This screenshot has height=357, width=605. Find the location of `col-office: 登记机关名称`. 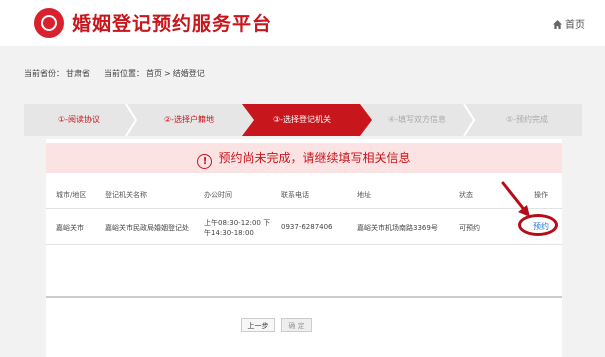

col-office: 登记机关名称 is located at coordinates (126, 195).